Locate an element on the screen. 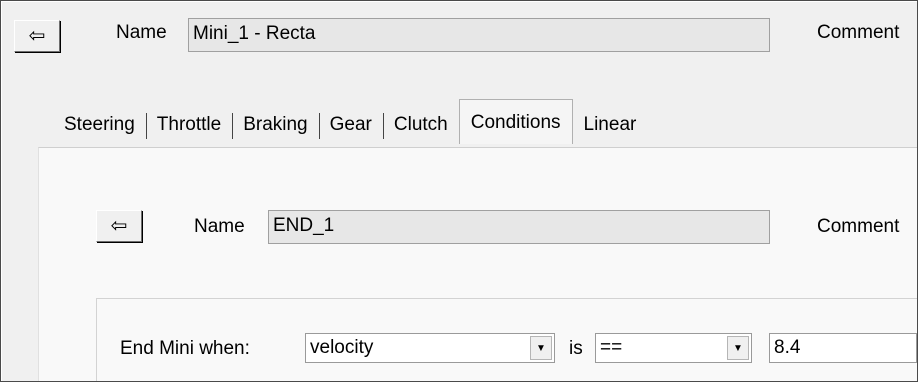 This screenshot has width=918, height=382. variable-dropdown: velocity ▼ is located at coordinates (430, 348).